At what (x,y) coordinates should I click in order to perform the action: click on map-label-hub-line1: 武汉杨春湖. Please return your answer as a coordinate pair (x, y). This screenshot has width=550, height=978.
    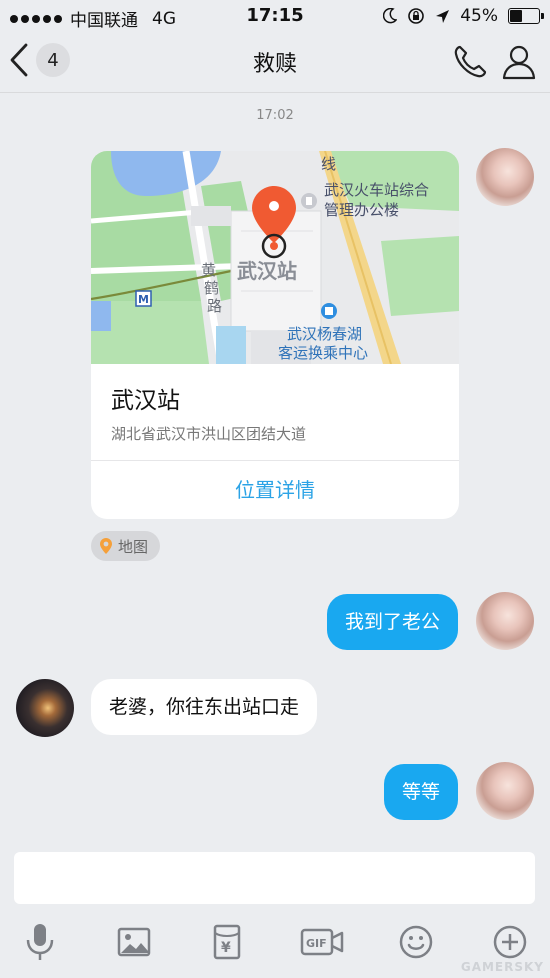
    Looking at the image, I should click on (325, 334).